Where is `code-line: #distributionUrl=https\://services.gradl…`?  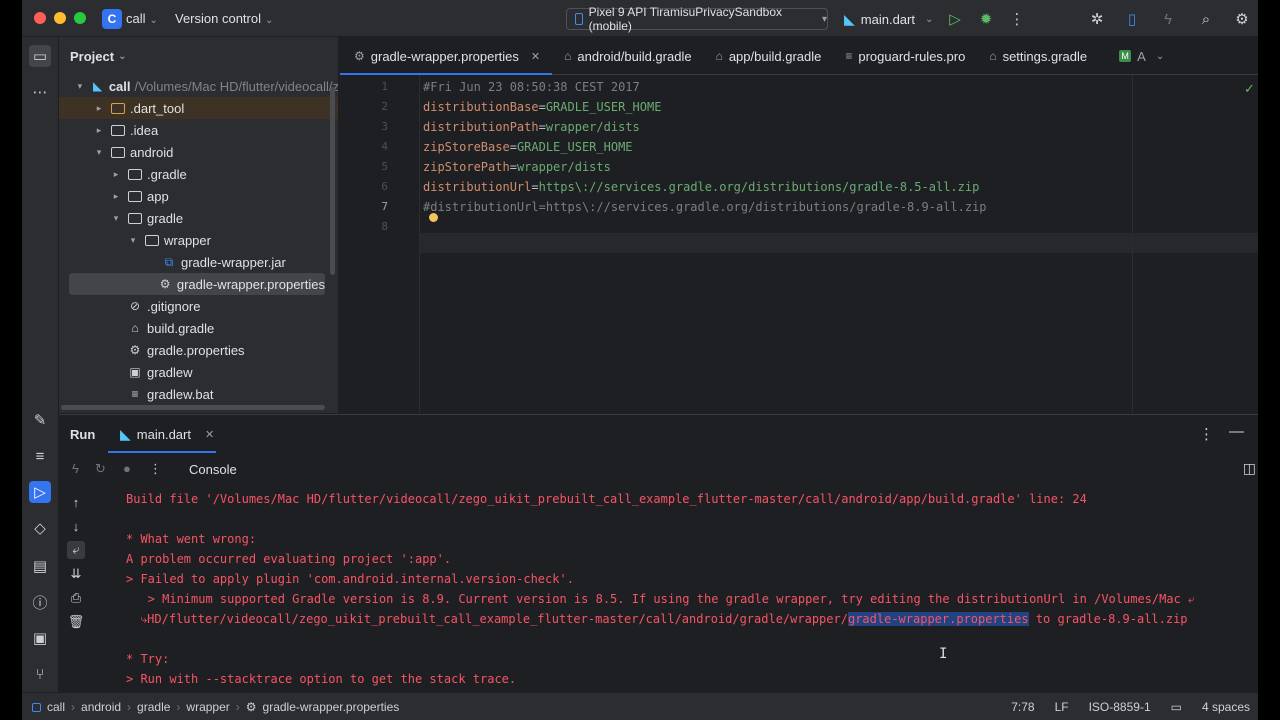
code-line: #distributionUrl=https\://services.gradl… is located at coordinates (705, 207).